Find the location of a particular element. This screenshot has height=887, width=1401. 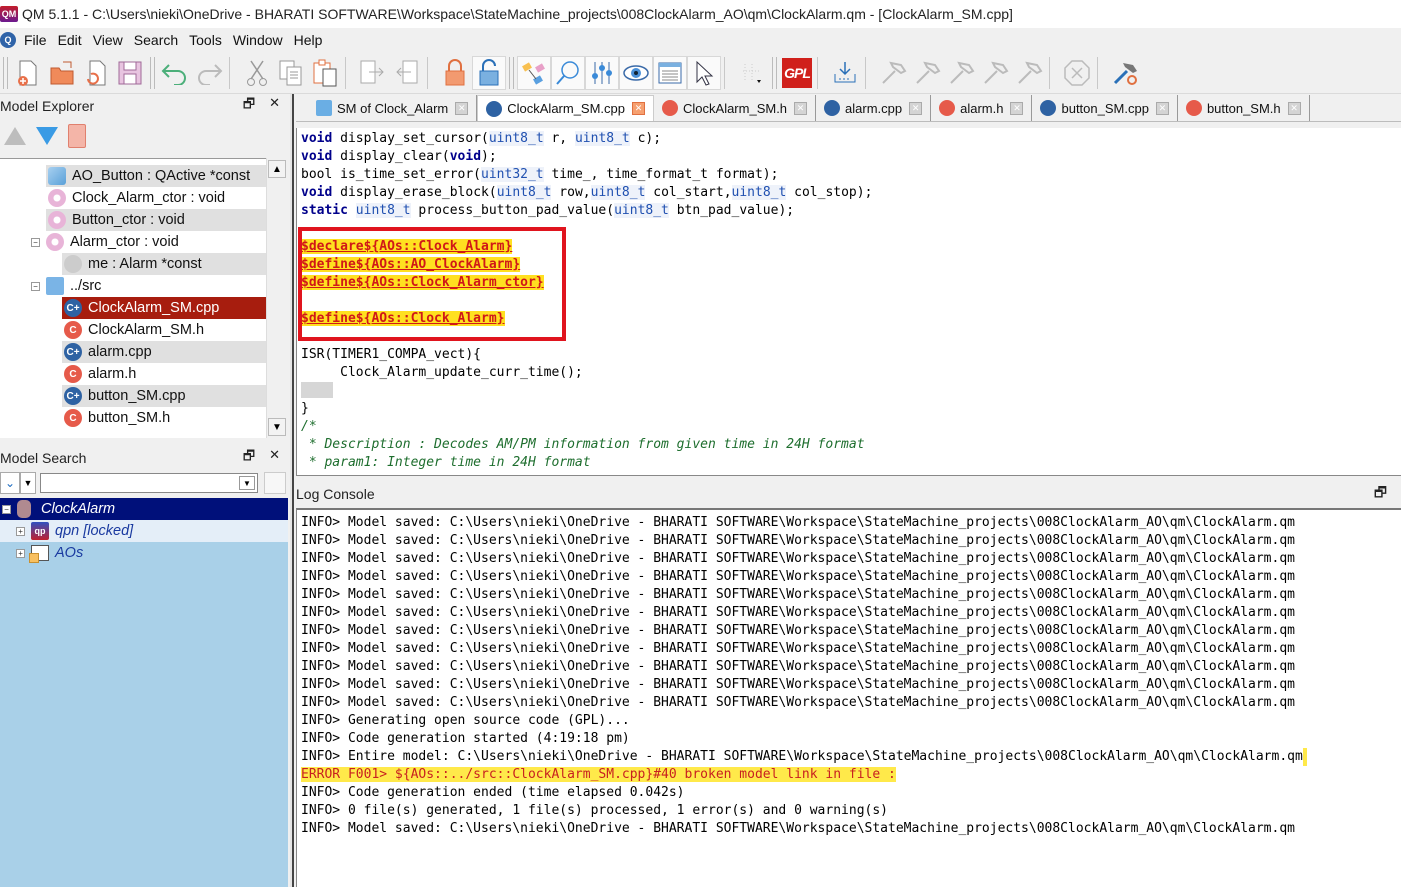

search-scope-chevron-icon: ⌄ is located at coordinates (10, 483).